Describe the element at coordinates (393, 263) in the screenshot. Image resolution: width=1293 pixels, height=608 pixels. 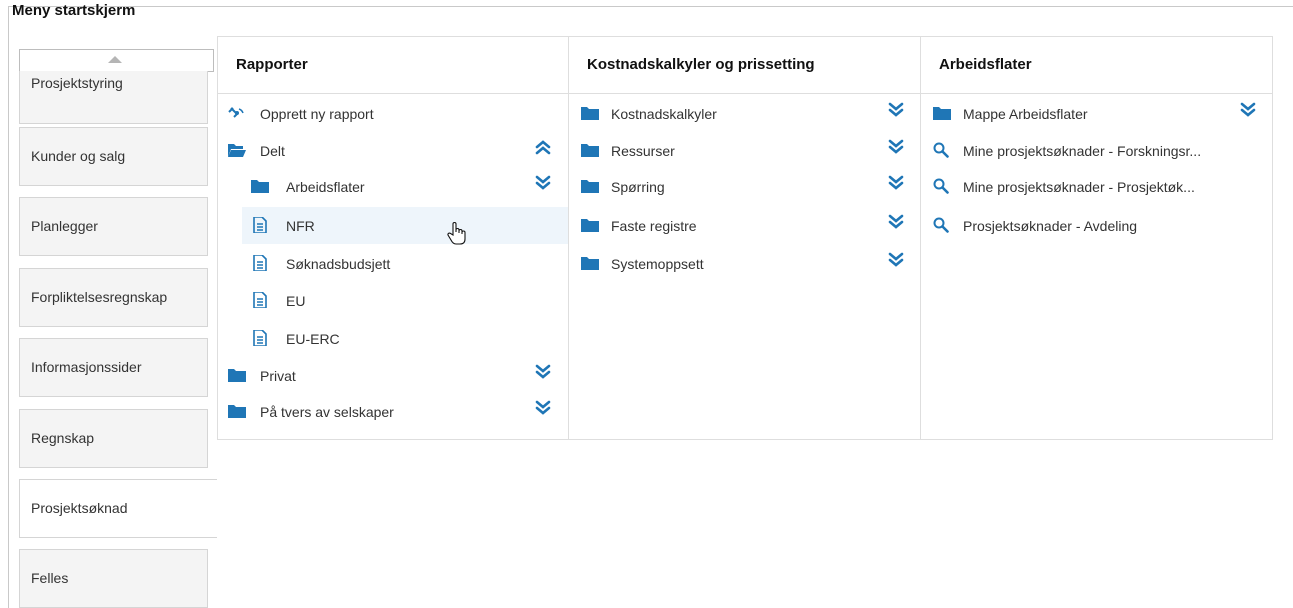
I see `menu-item-soknadsbudsjett: Søknadsbudsjett` at that location.